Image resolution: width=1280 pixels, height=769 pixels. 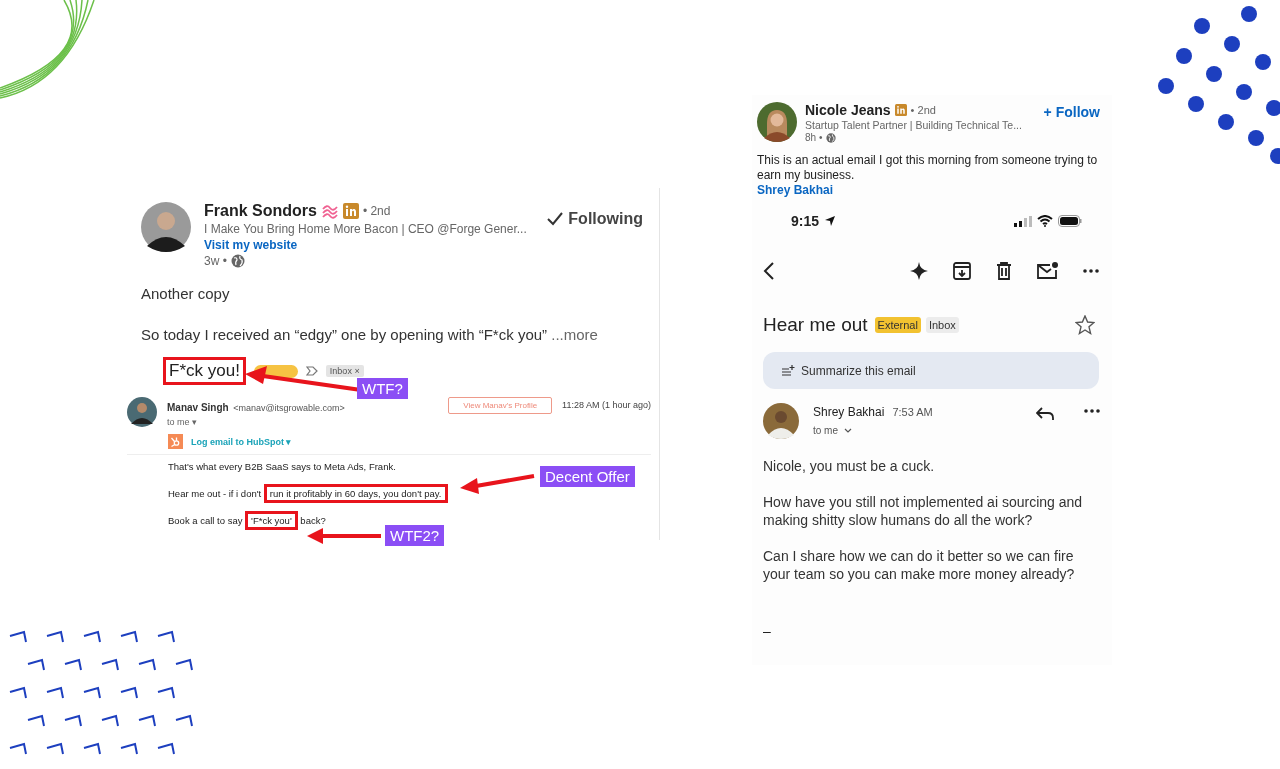 I want to click on email-text: Hear me out - if i don't run it profitably in 60 days, you don't pay., so click(x=308, y=494).